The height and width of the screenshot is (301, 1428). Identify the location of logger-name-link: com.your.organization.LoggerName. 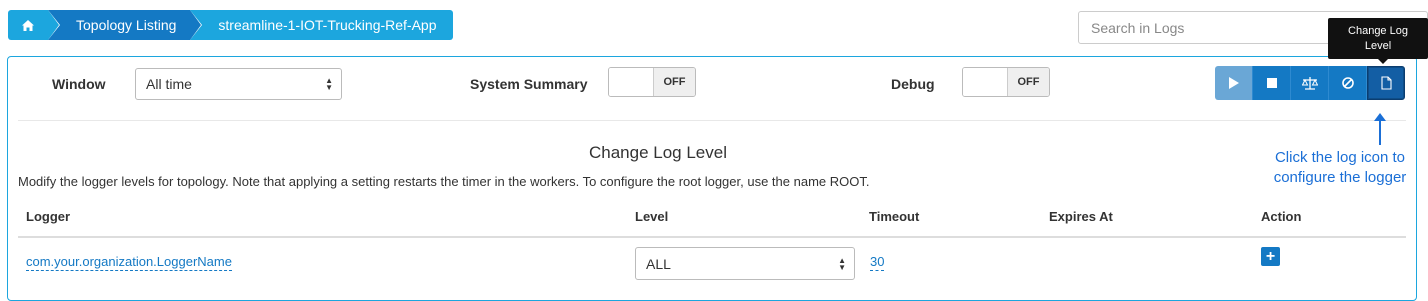
(129, 262).